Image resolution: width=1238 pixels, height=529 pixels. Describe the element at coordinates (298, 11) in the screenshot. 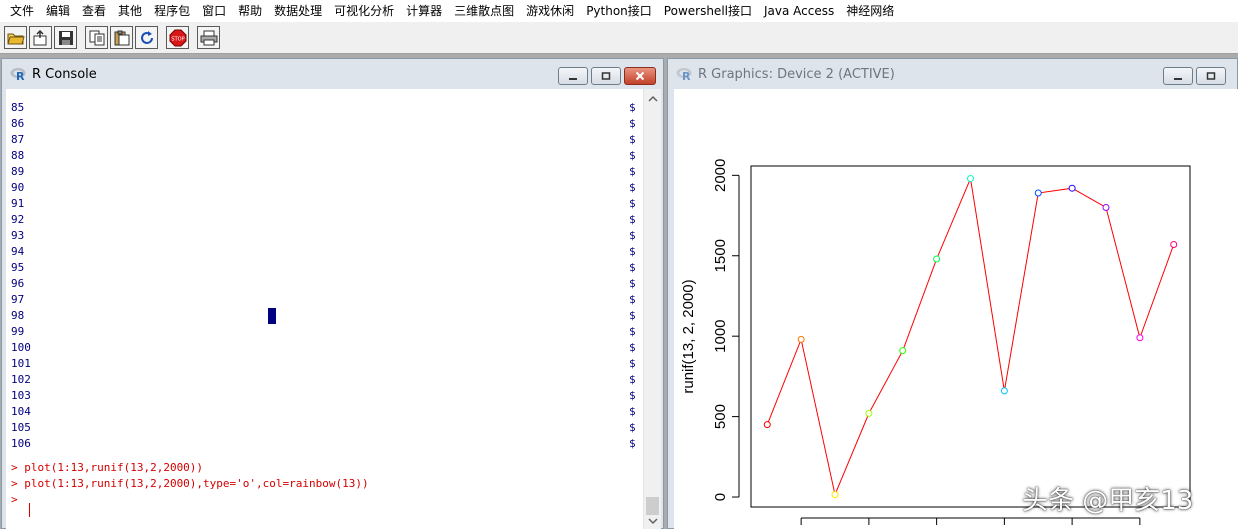

I see `menu-item: 数据处理` at that location.